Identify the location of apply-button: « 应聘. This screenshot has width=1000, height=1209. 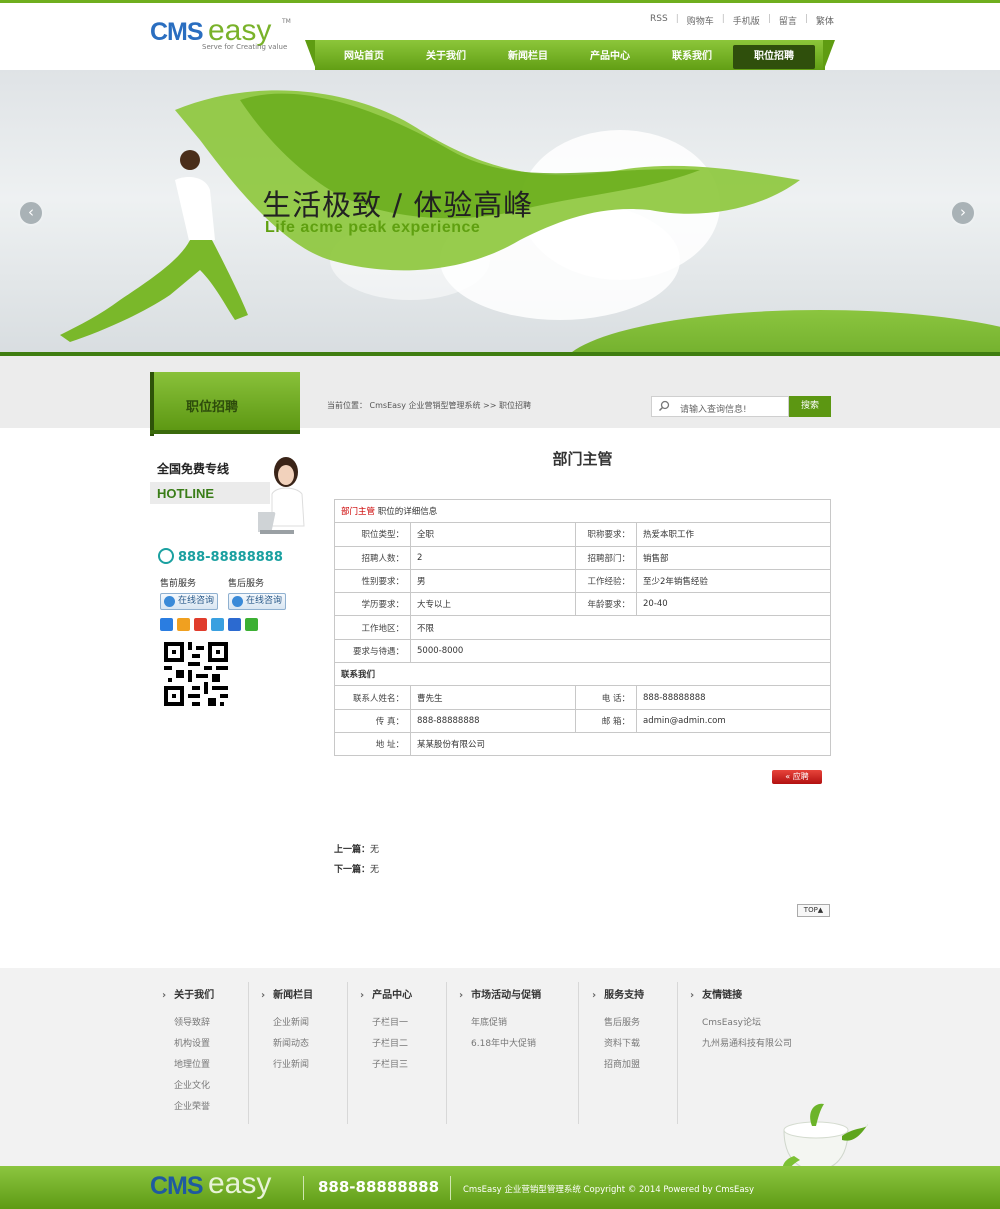
(797, 777).